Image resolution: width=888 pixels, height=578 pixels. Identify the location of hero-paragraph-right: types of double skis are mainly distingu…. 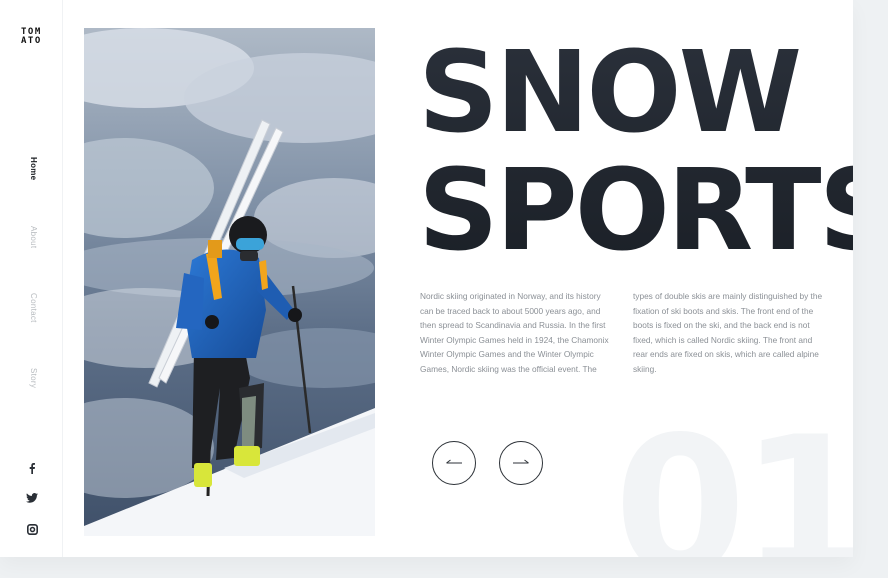
(728, 332).